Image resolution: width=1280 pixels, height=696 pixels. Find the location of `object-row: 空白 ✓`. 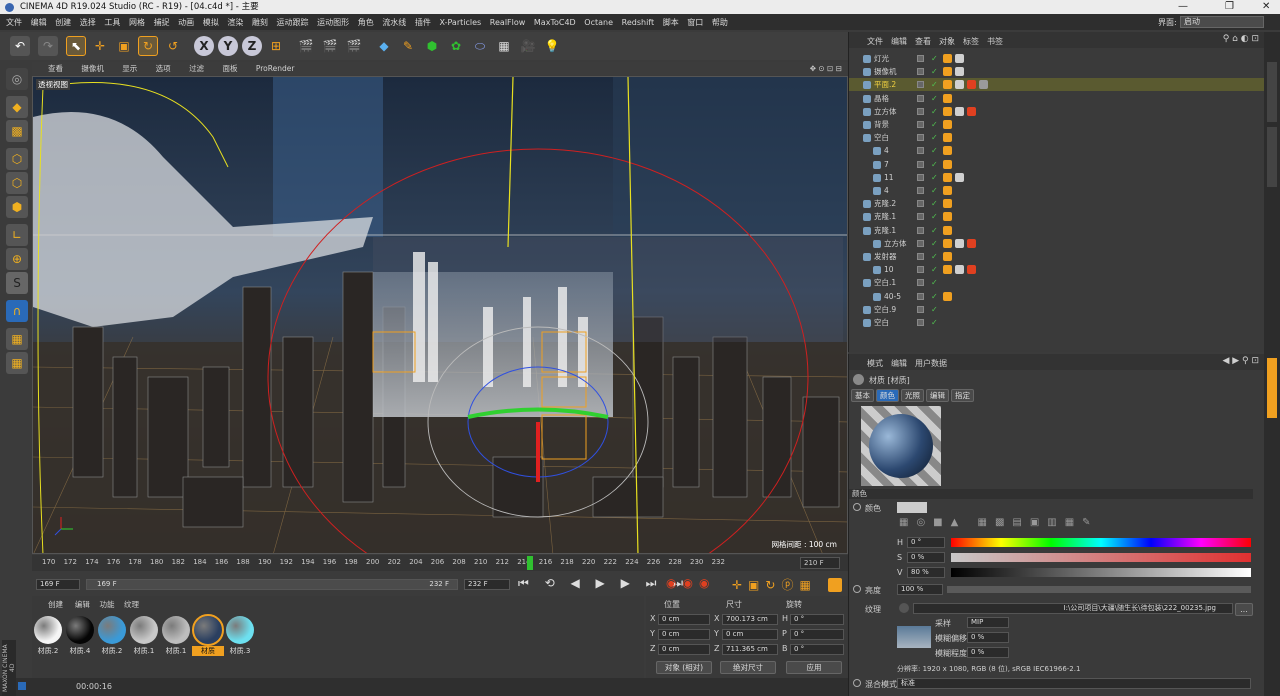

object-row: 空白 ✓ is located at coordinates (1057, 322).